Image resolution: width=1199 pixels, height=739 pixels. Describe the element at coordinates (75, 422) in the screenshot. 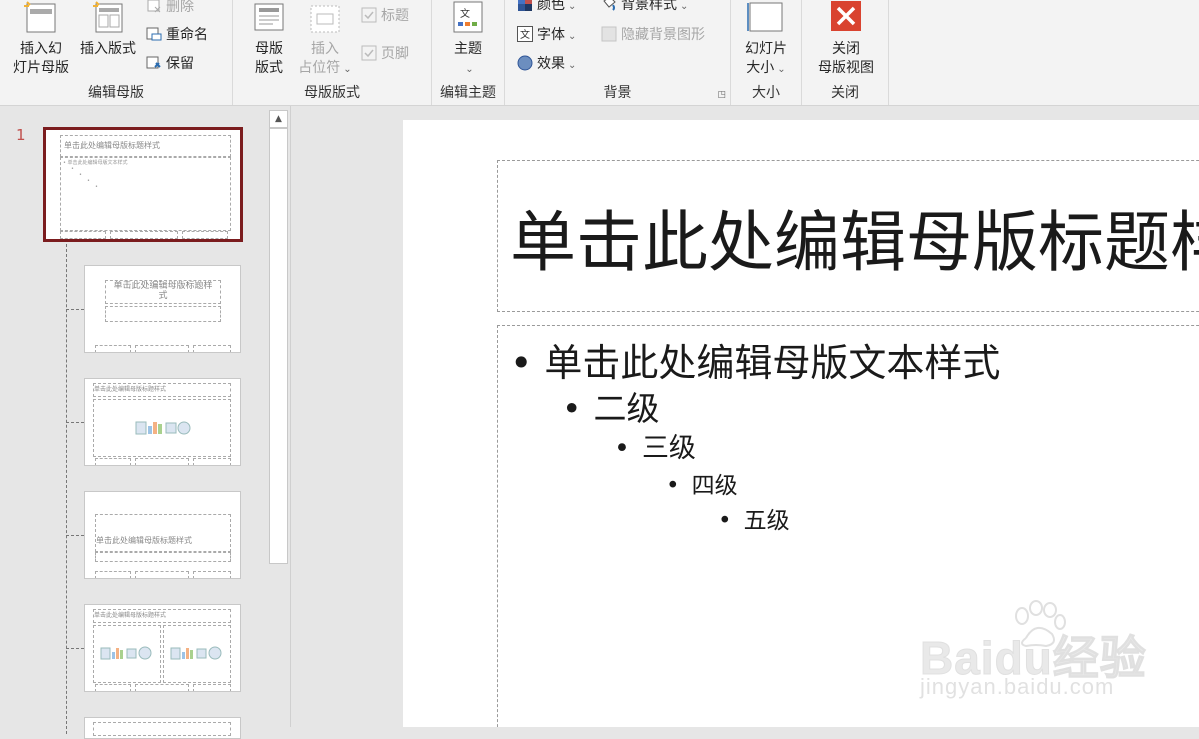

I see `layout-tree-branch` at that location.